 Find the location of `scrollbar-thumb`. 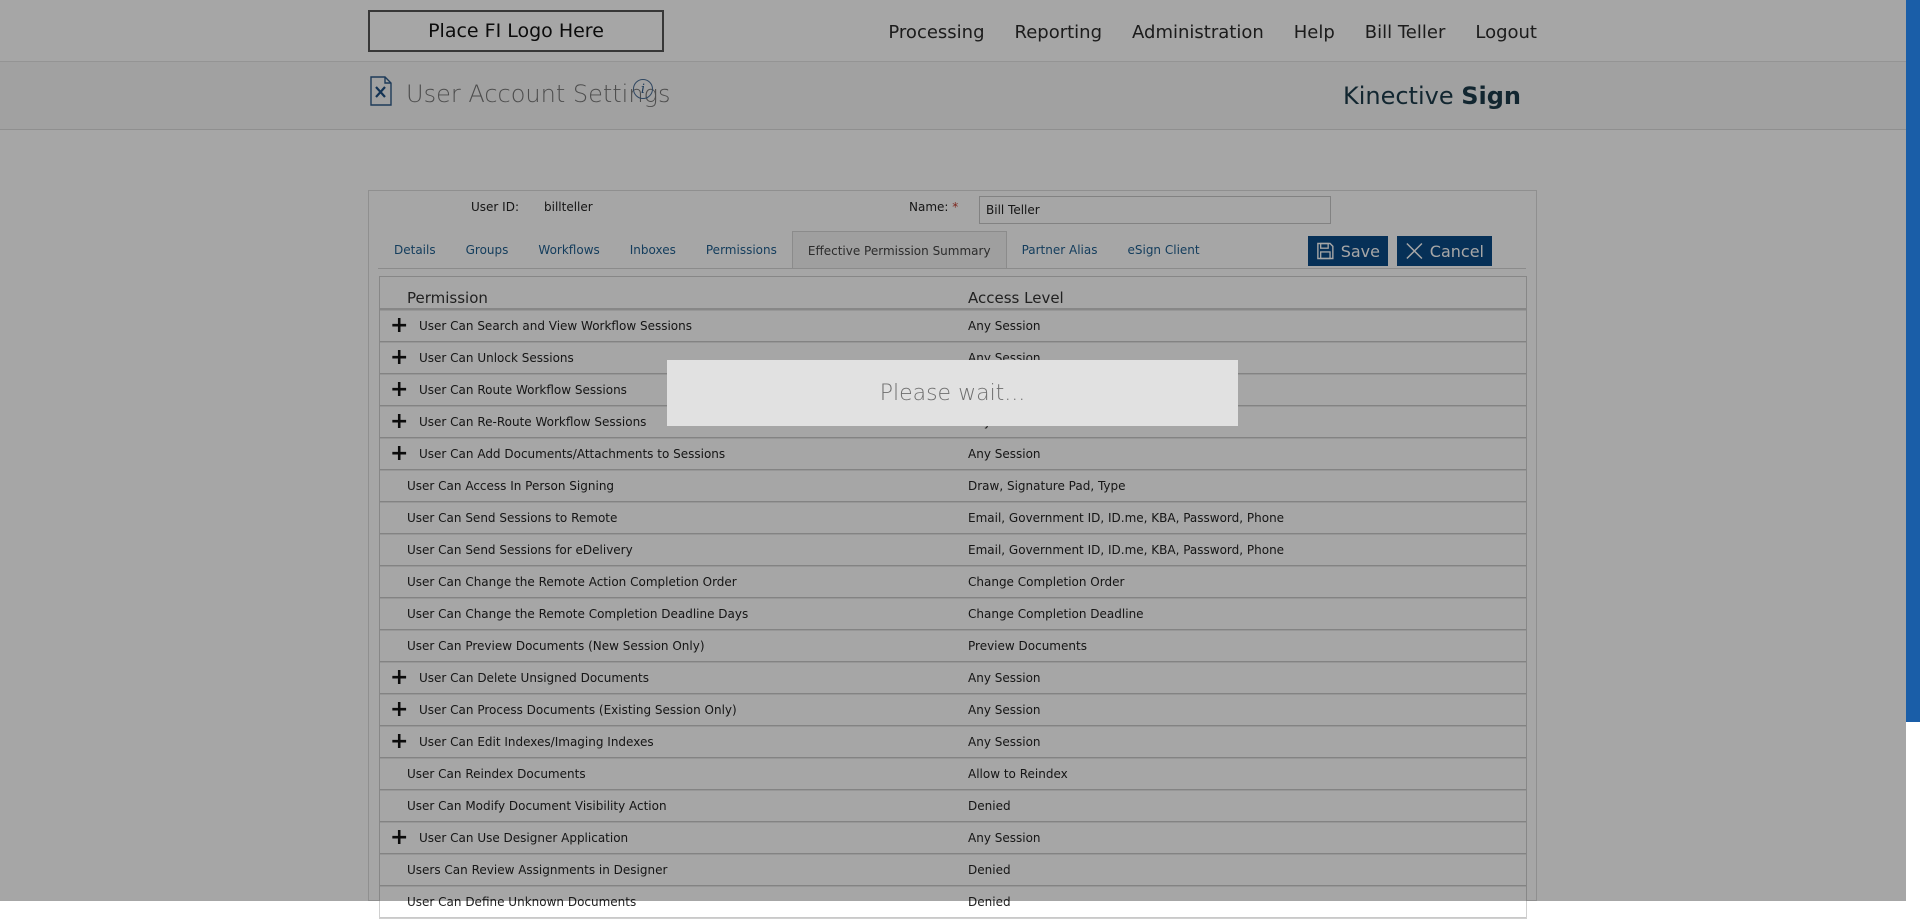

scrollbar-thumb is located at coordinates (1913, 361).